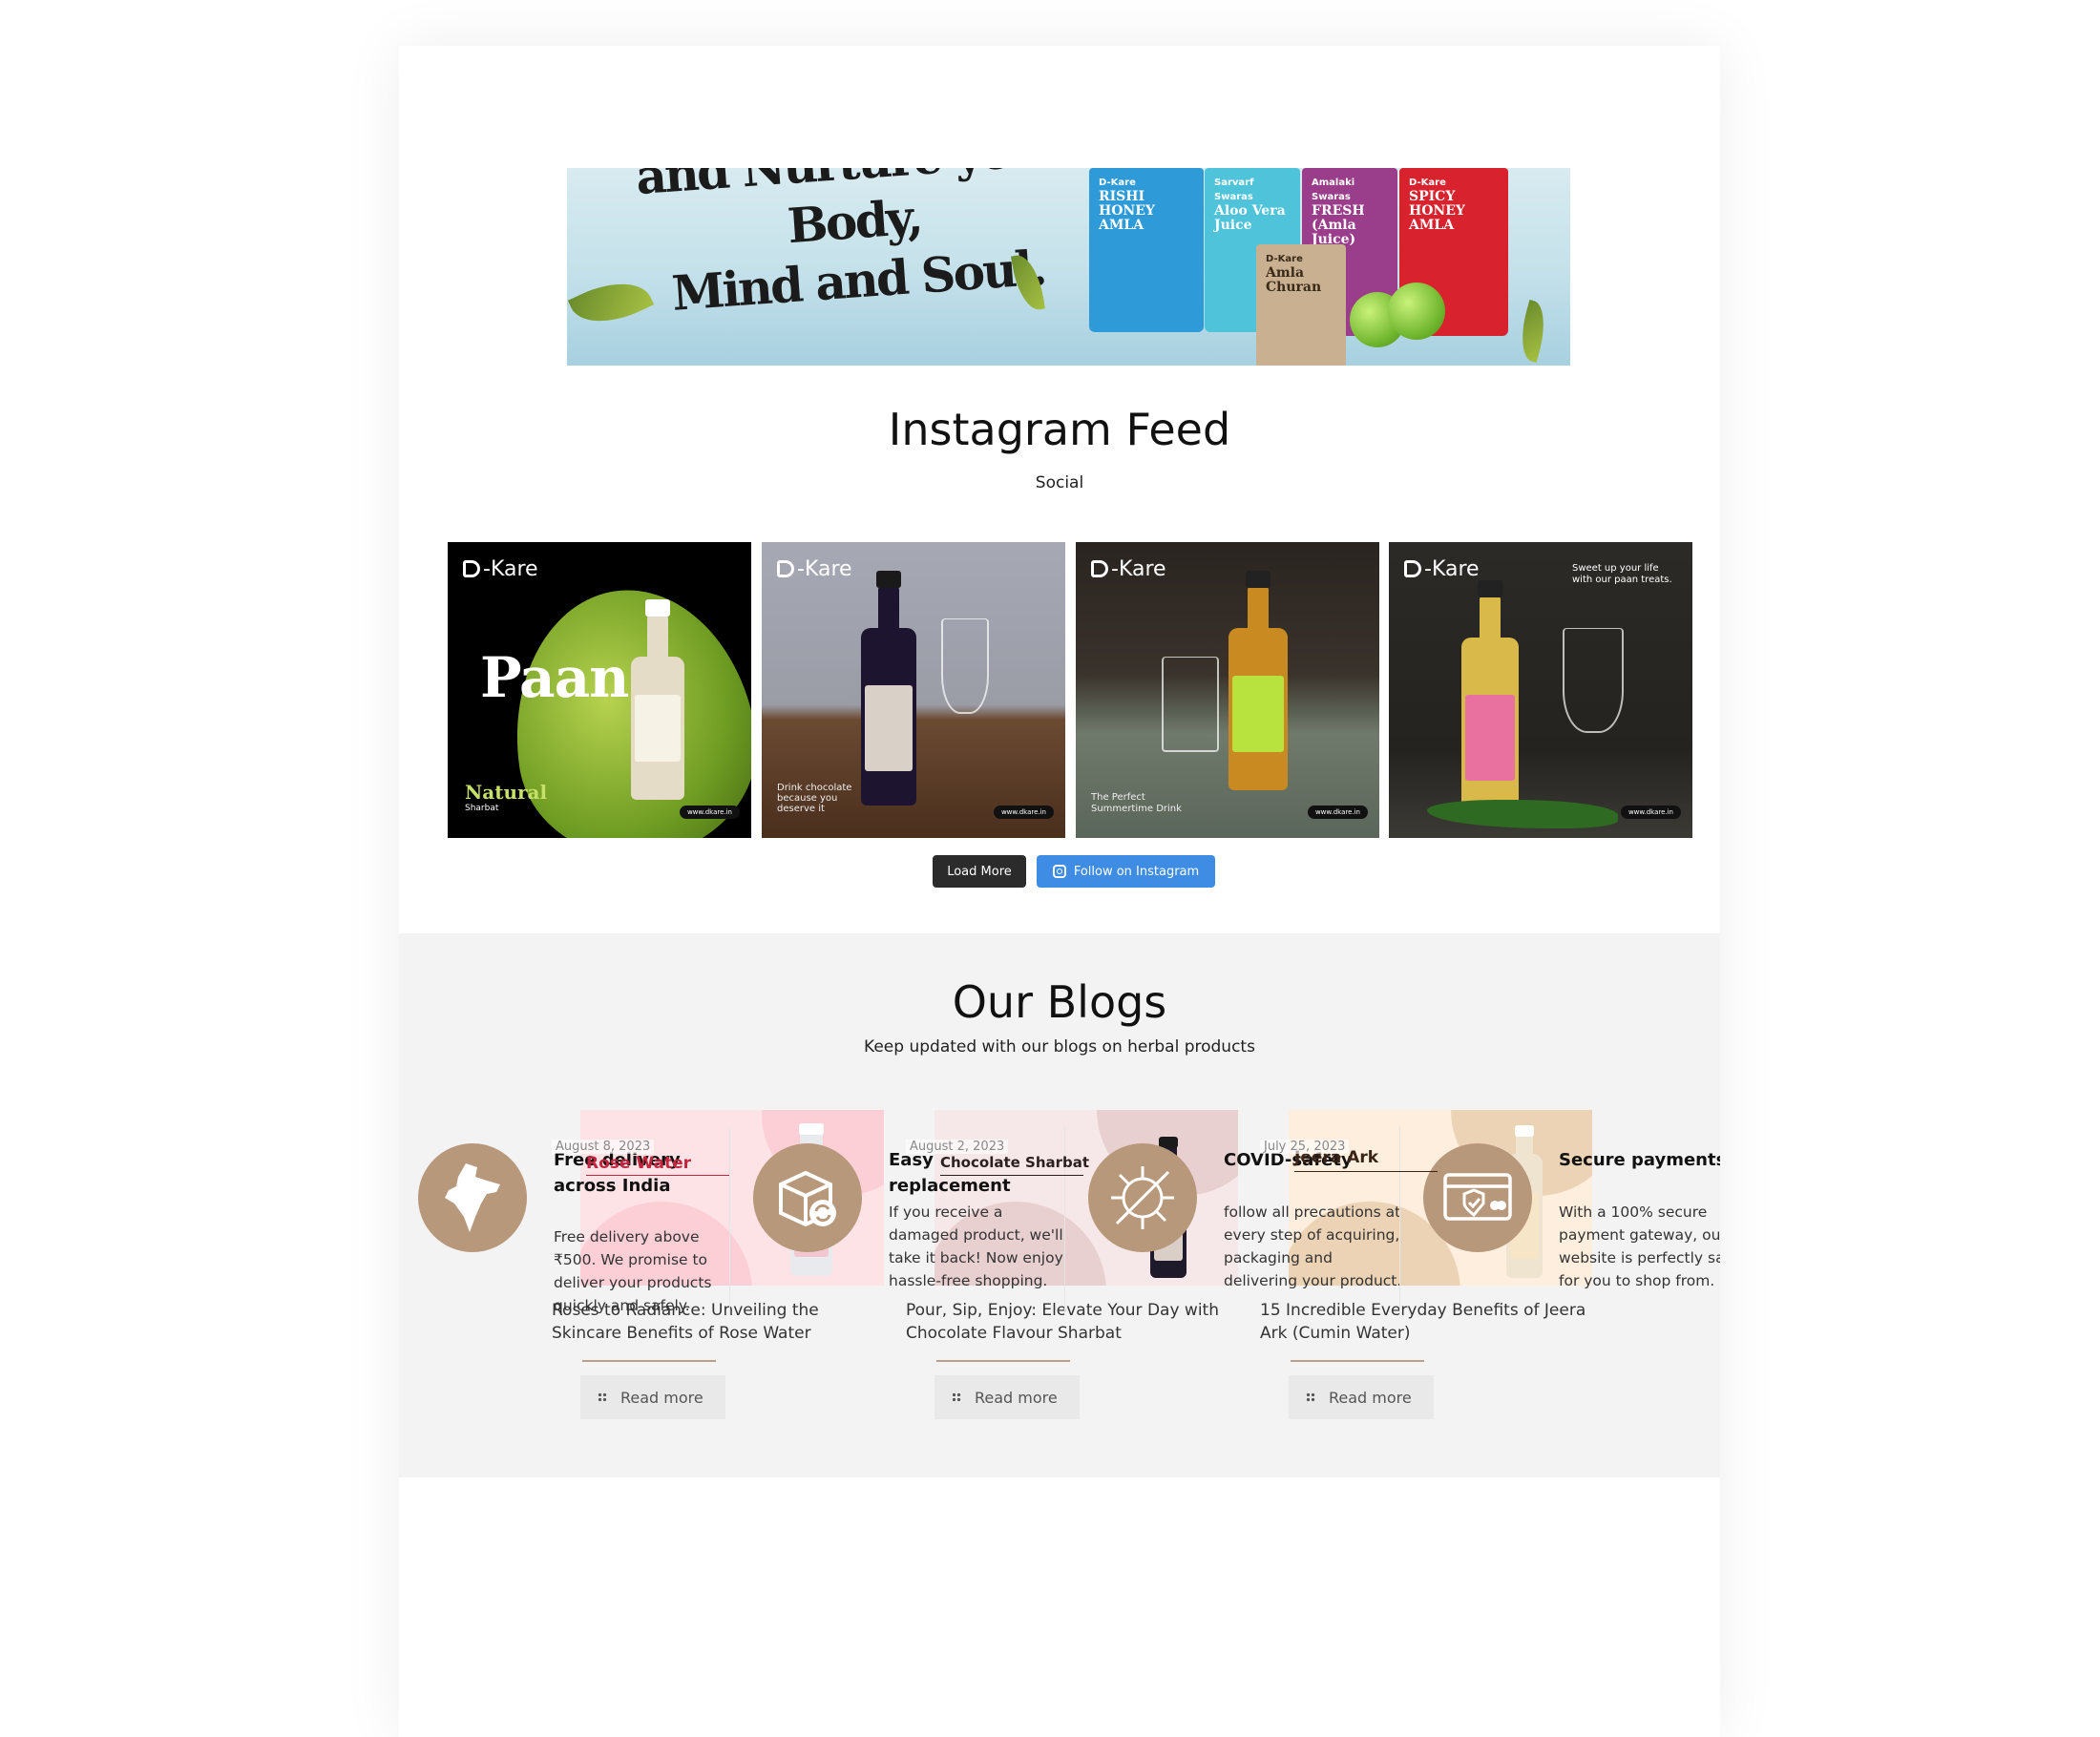 The image size is (2100, 1737). What do you see at coordinates (1059, 429) in the screenshot?
I see `instagram-feed-title: Instagram Feed` at bounding box center [1059, 429].